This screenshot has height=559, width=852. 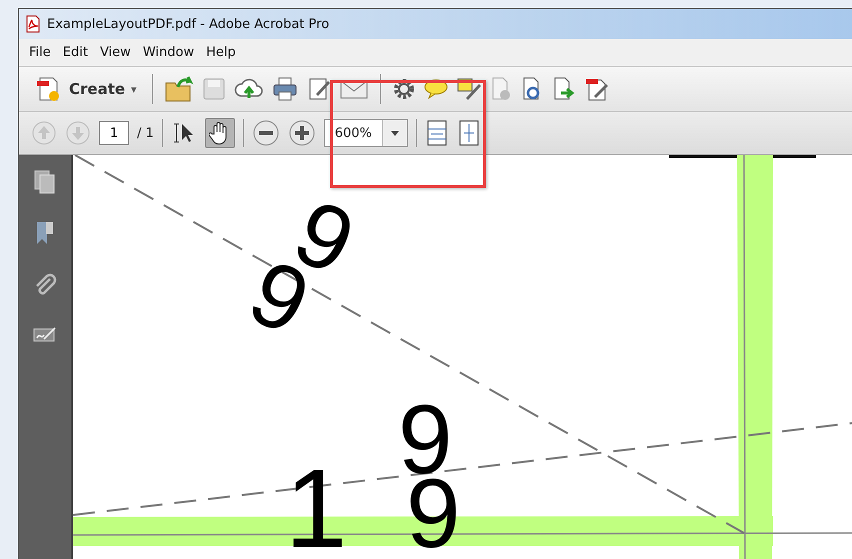 What do you see at coordinates (469, 89) in the screenshot?
I see `text-pen-icon` at bounding box center [469, 89].